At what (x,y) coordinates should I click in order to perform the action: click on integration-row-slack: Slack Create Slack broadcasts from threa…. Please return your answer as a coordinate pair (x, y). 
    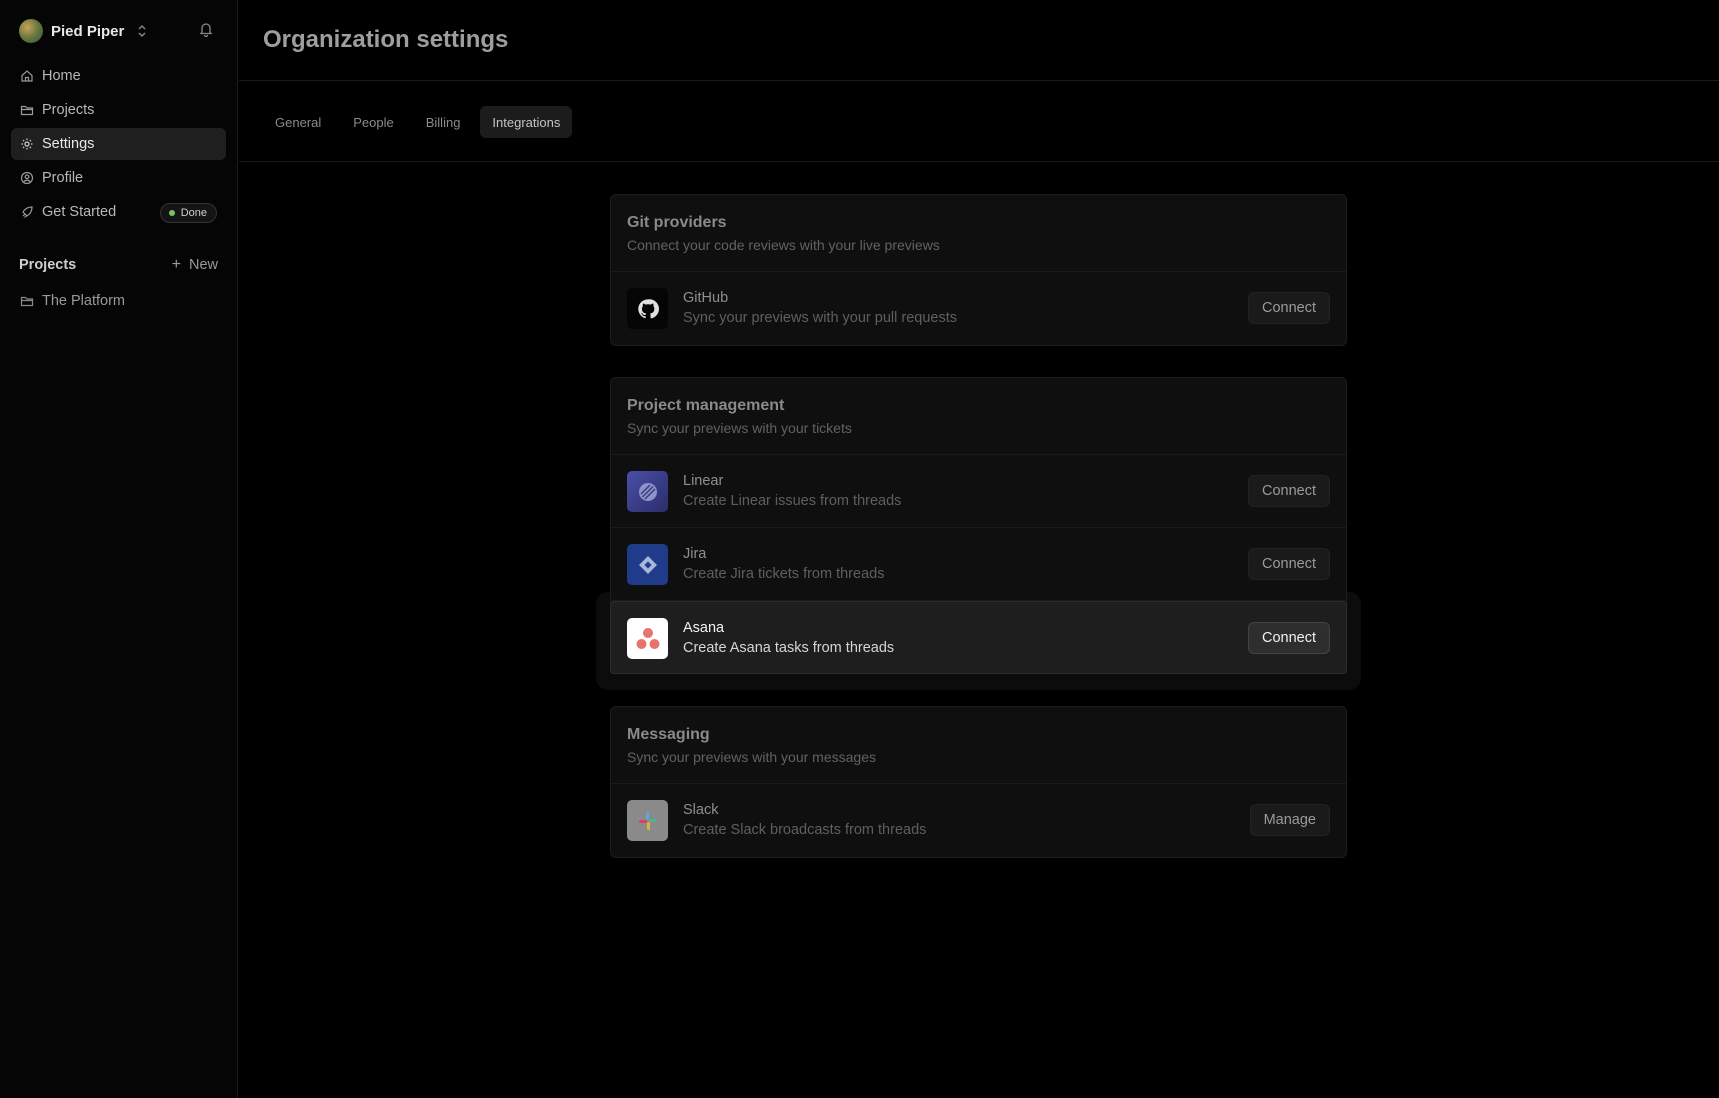
    Looking at the image, I should click on (978, 820).